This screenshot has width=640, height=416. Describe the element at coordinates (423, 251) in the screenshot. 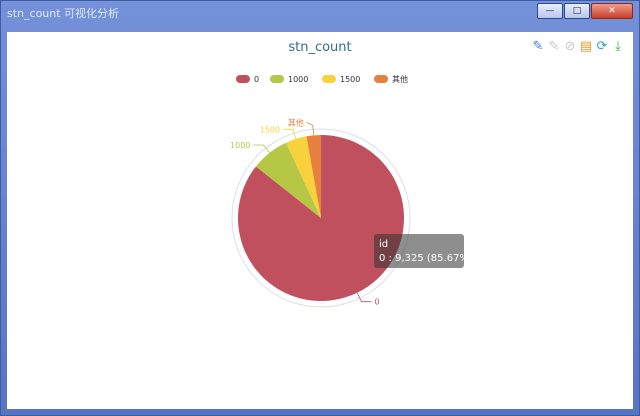

I see `tooltip: id 0 : 9,325 (85.67%)` at that location.